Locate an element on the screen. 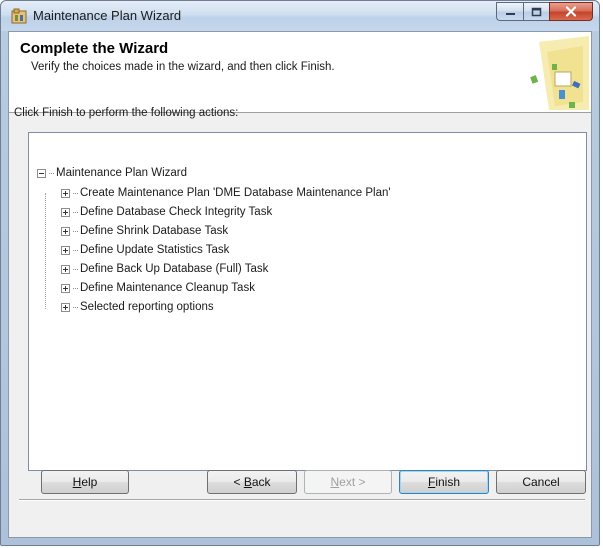 The height and width of the screenshot is (548, 603). tree-item-label: Define Back Up Database (Full) Task is located at coordinates (174, 269).